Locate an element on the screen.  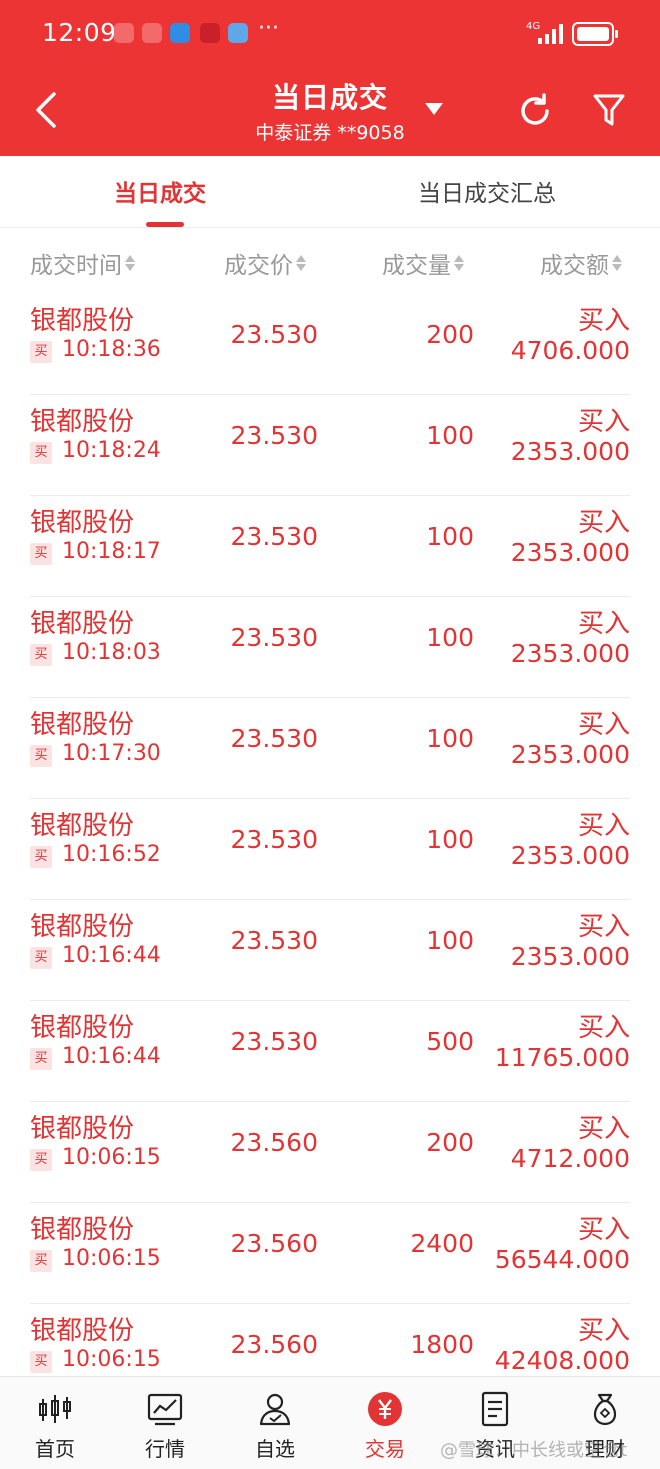
table-row: 银都股份 买 10:18:17 23.530 100 买入 2353.000 is located at coordinates (330, 546).